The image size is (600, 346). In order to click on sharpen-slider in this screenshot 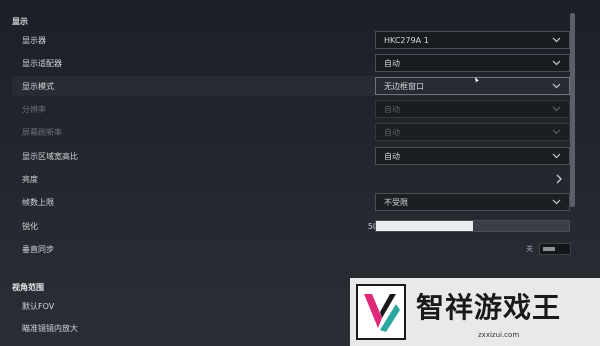, I will do `click(472, 226)`.